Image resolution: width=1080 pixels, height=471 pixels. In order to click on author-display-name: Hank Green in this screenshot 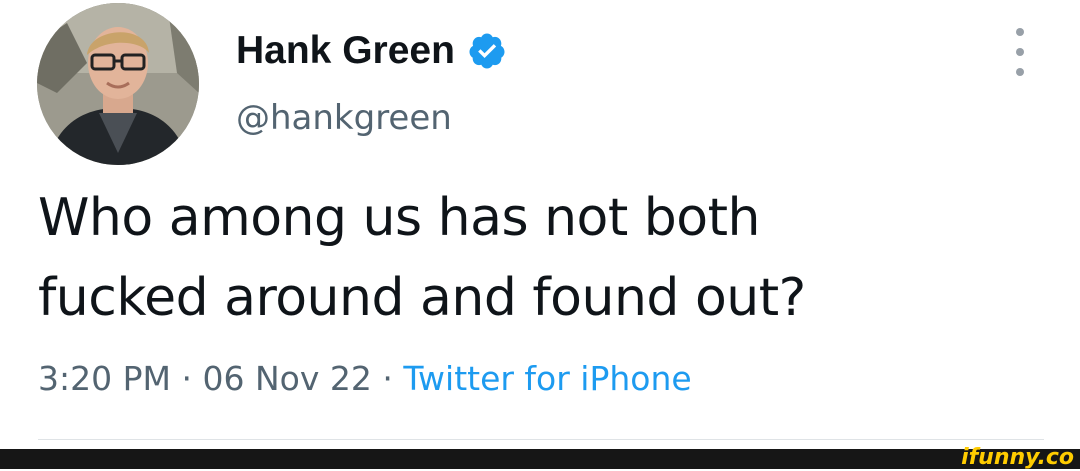, I will do `click(345, 51)`.